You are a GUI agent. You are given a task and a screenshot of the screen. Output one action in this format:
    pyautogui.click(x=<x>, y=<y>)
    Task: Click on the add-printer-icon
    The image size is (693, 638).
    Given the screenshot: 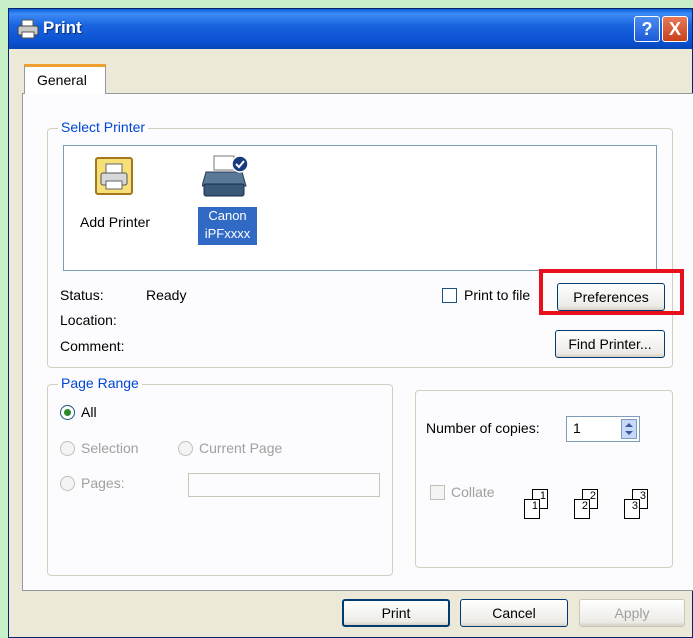 What is the action you would take?
    pyautogui.click(x=114, y=176)
    